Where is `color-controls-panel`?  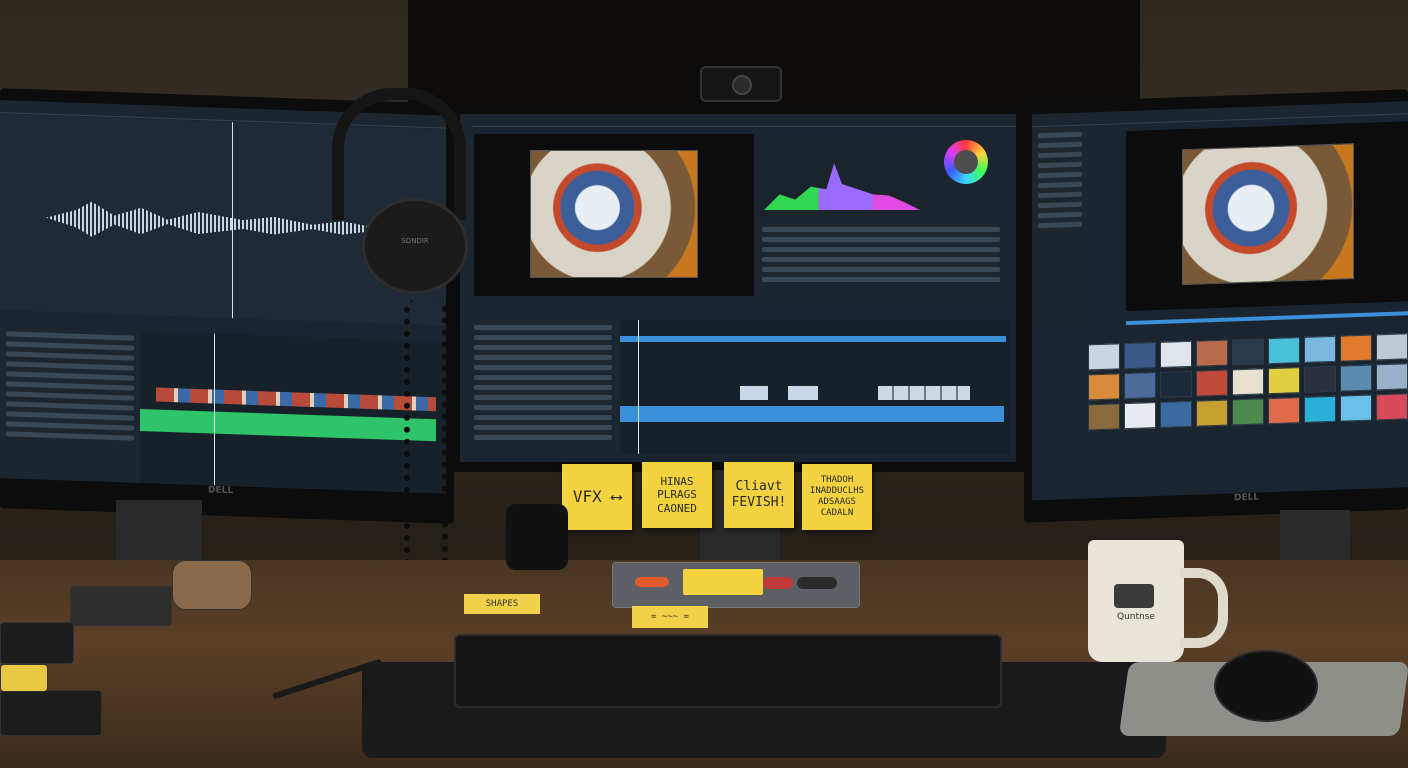
color-controls-panel is located at coordinates (881, 262).